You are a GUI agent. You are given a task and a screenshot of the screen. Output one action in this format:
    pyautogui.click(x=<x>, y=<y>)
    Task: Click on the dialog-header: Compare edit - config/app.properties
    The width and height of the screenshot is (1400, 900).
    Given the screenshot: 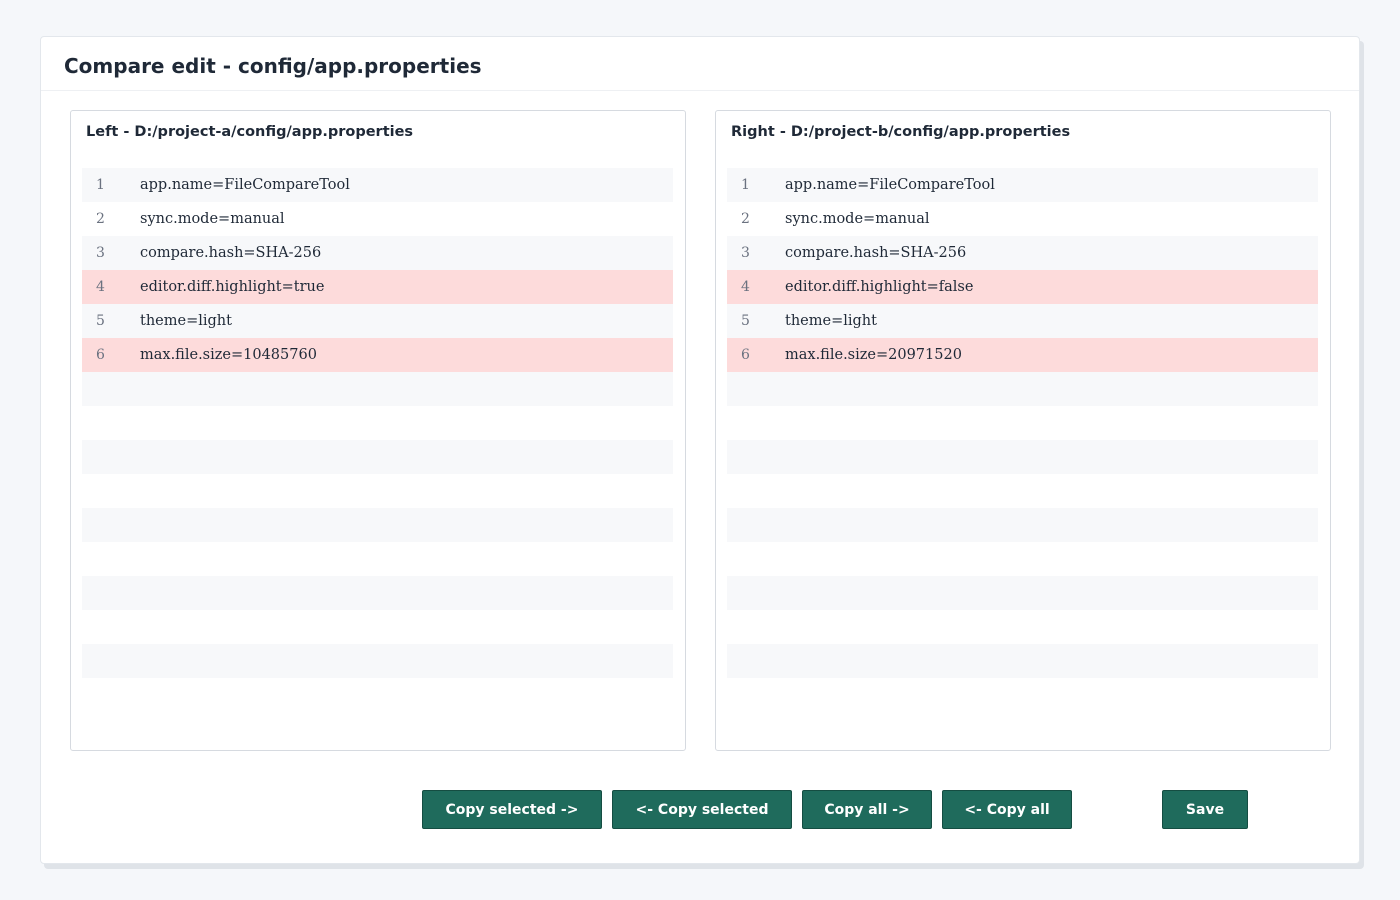 What is the action you would take?
    pyautogui.click(x=700, y=64)
    